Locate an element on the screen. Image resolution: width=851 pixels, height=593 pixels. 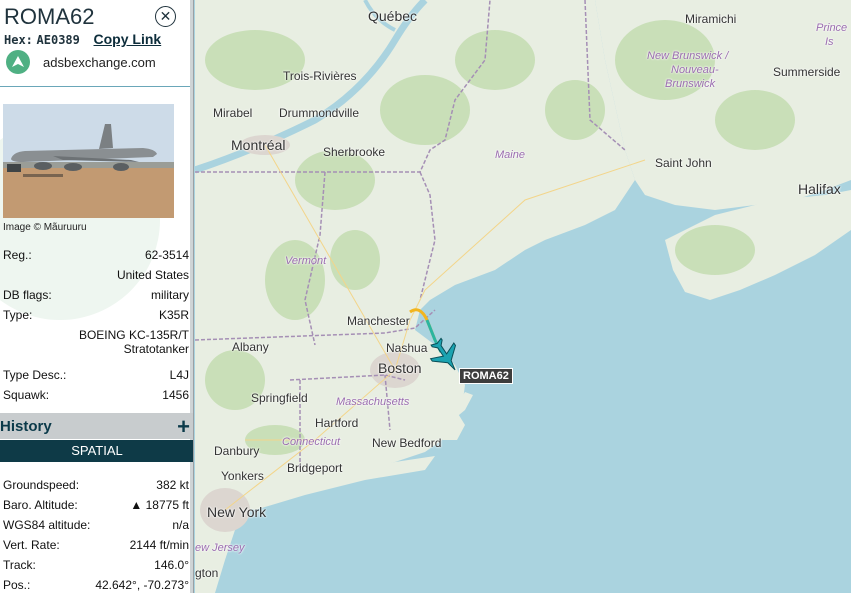
map-label-albany: Albany is located at coordinates (250, 347).